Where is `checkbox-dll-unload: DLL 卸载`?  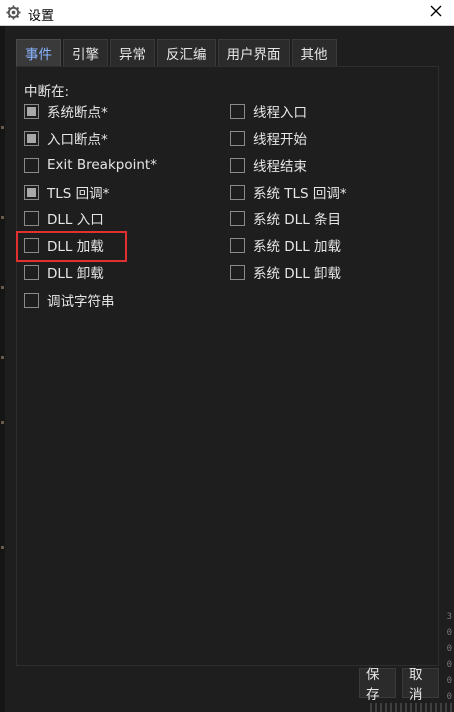
checkbox-dll-unload: DLL 卸载 is located at coordinates (64, 272).